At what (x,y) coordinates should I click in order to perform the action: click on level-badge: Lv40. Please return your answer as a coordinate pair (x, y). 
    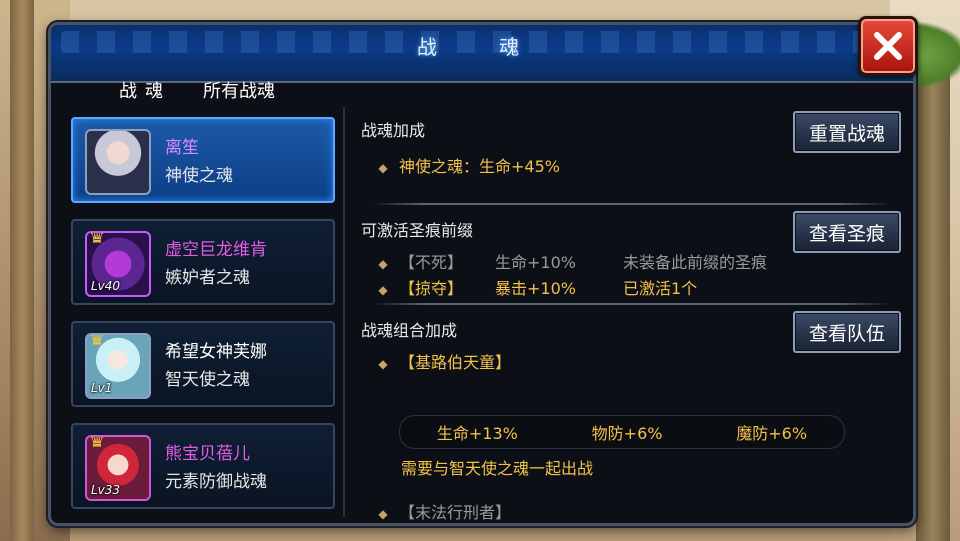
    Looking at the image, I should click on (106, 286).